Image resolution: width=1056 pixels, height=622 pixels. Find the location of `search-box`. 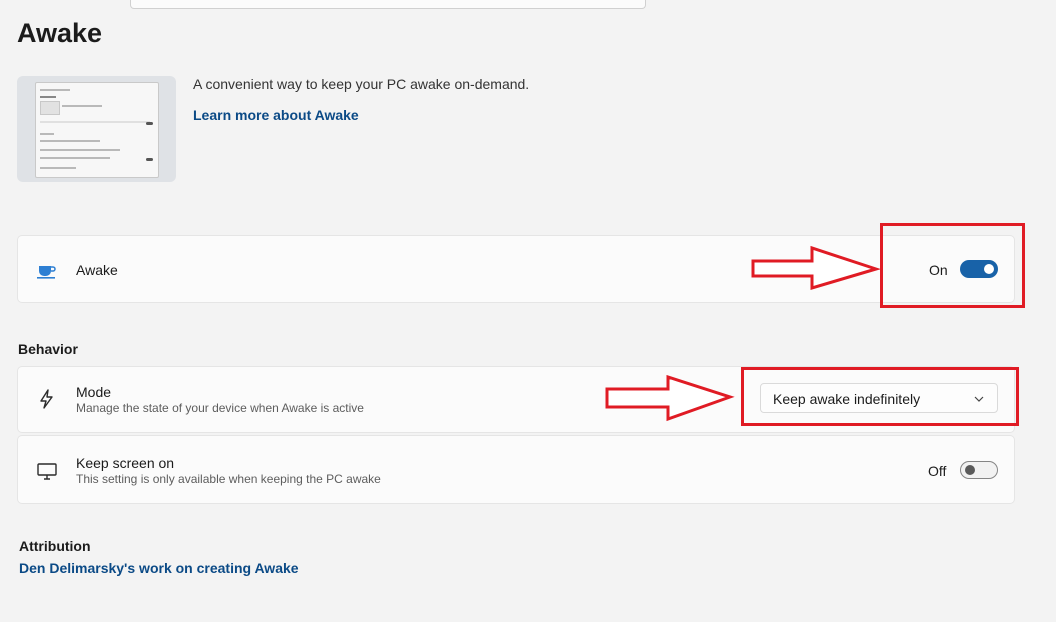

search-box is located at coordinates (388, 4).